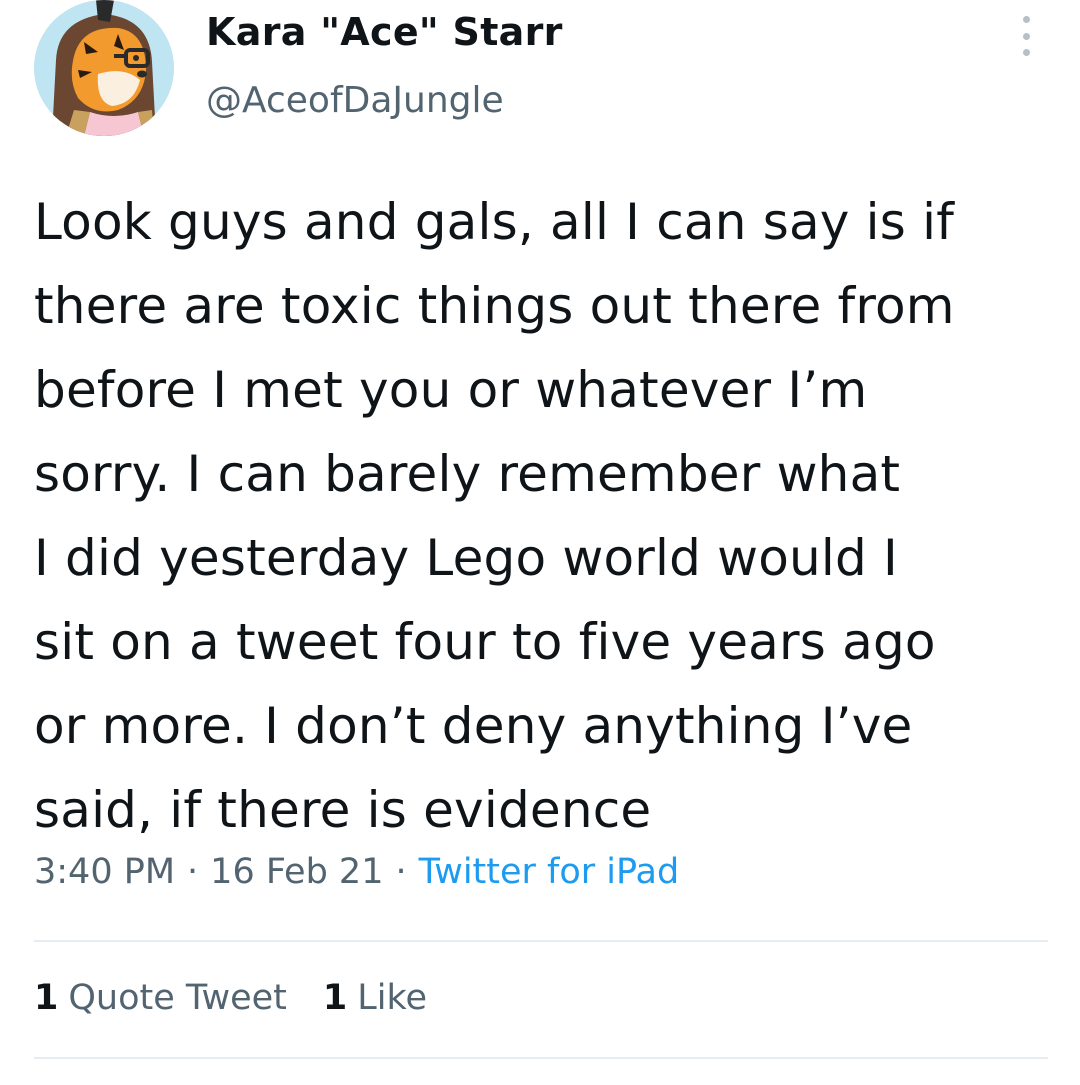 The image size is (1080, 1085). I want to click on user-handle: @AceofDaJungle, so click(355, 100).